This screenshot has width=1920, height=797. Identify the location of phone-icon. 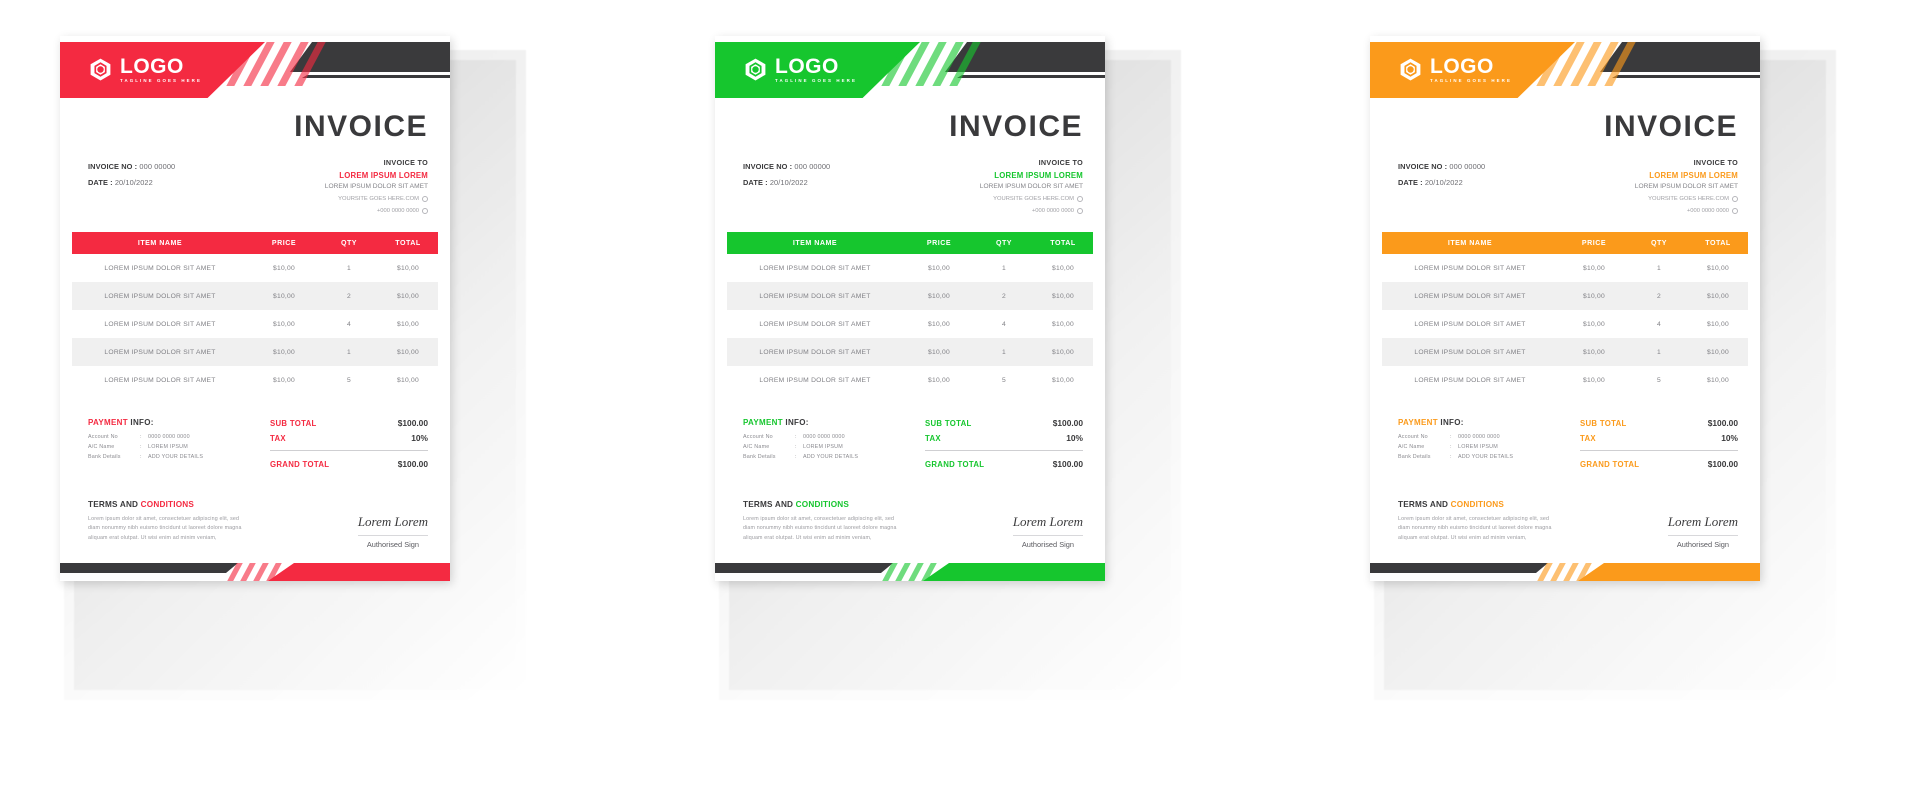
(425, 211).